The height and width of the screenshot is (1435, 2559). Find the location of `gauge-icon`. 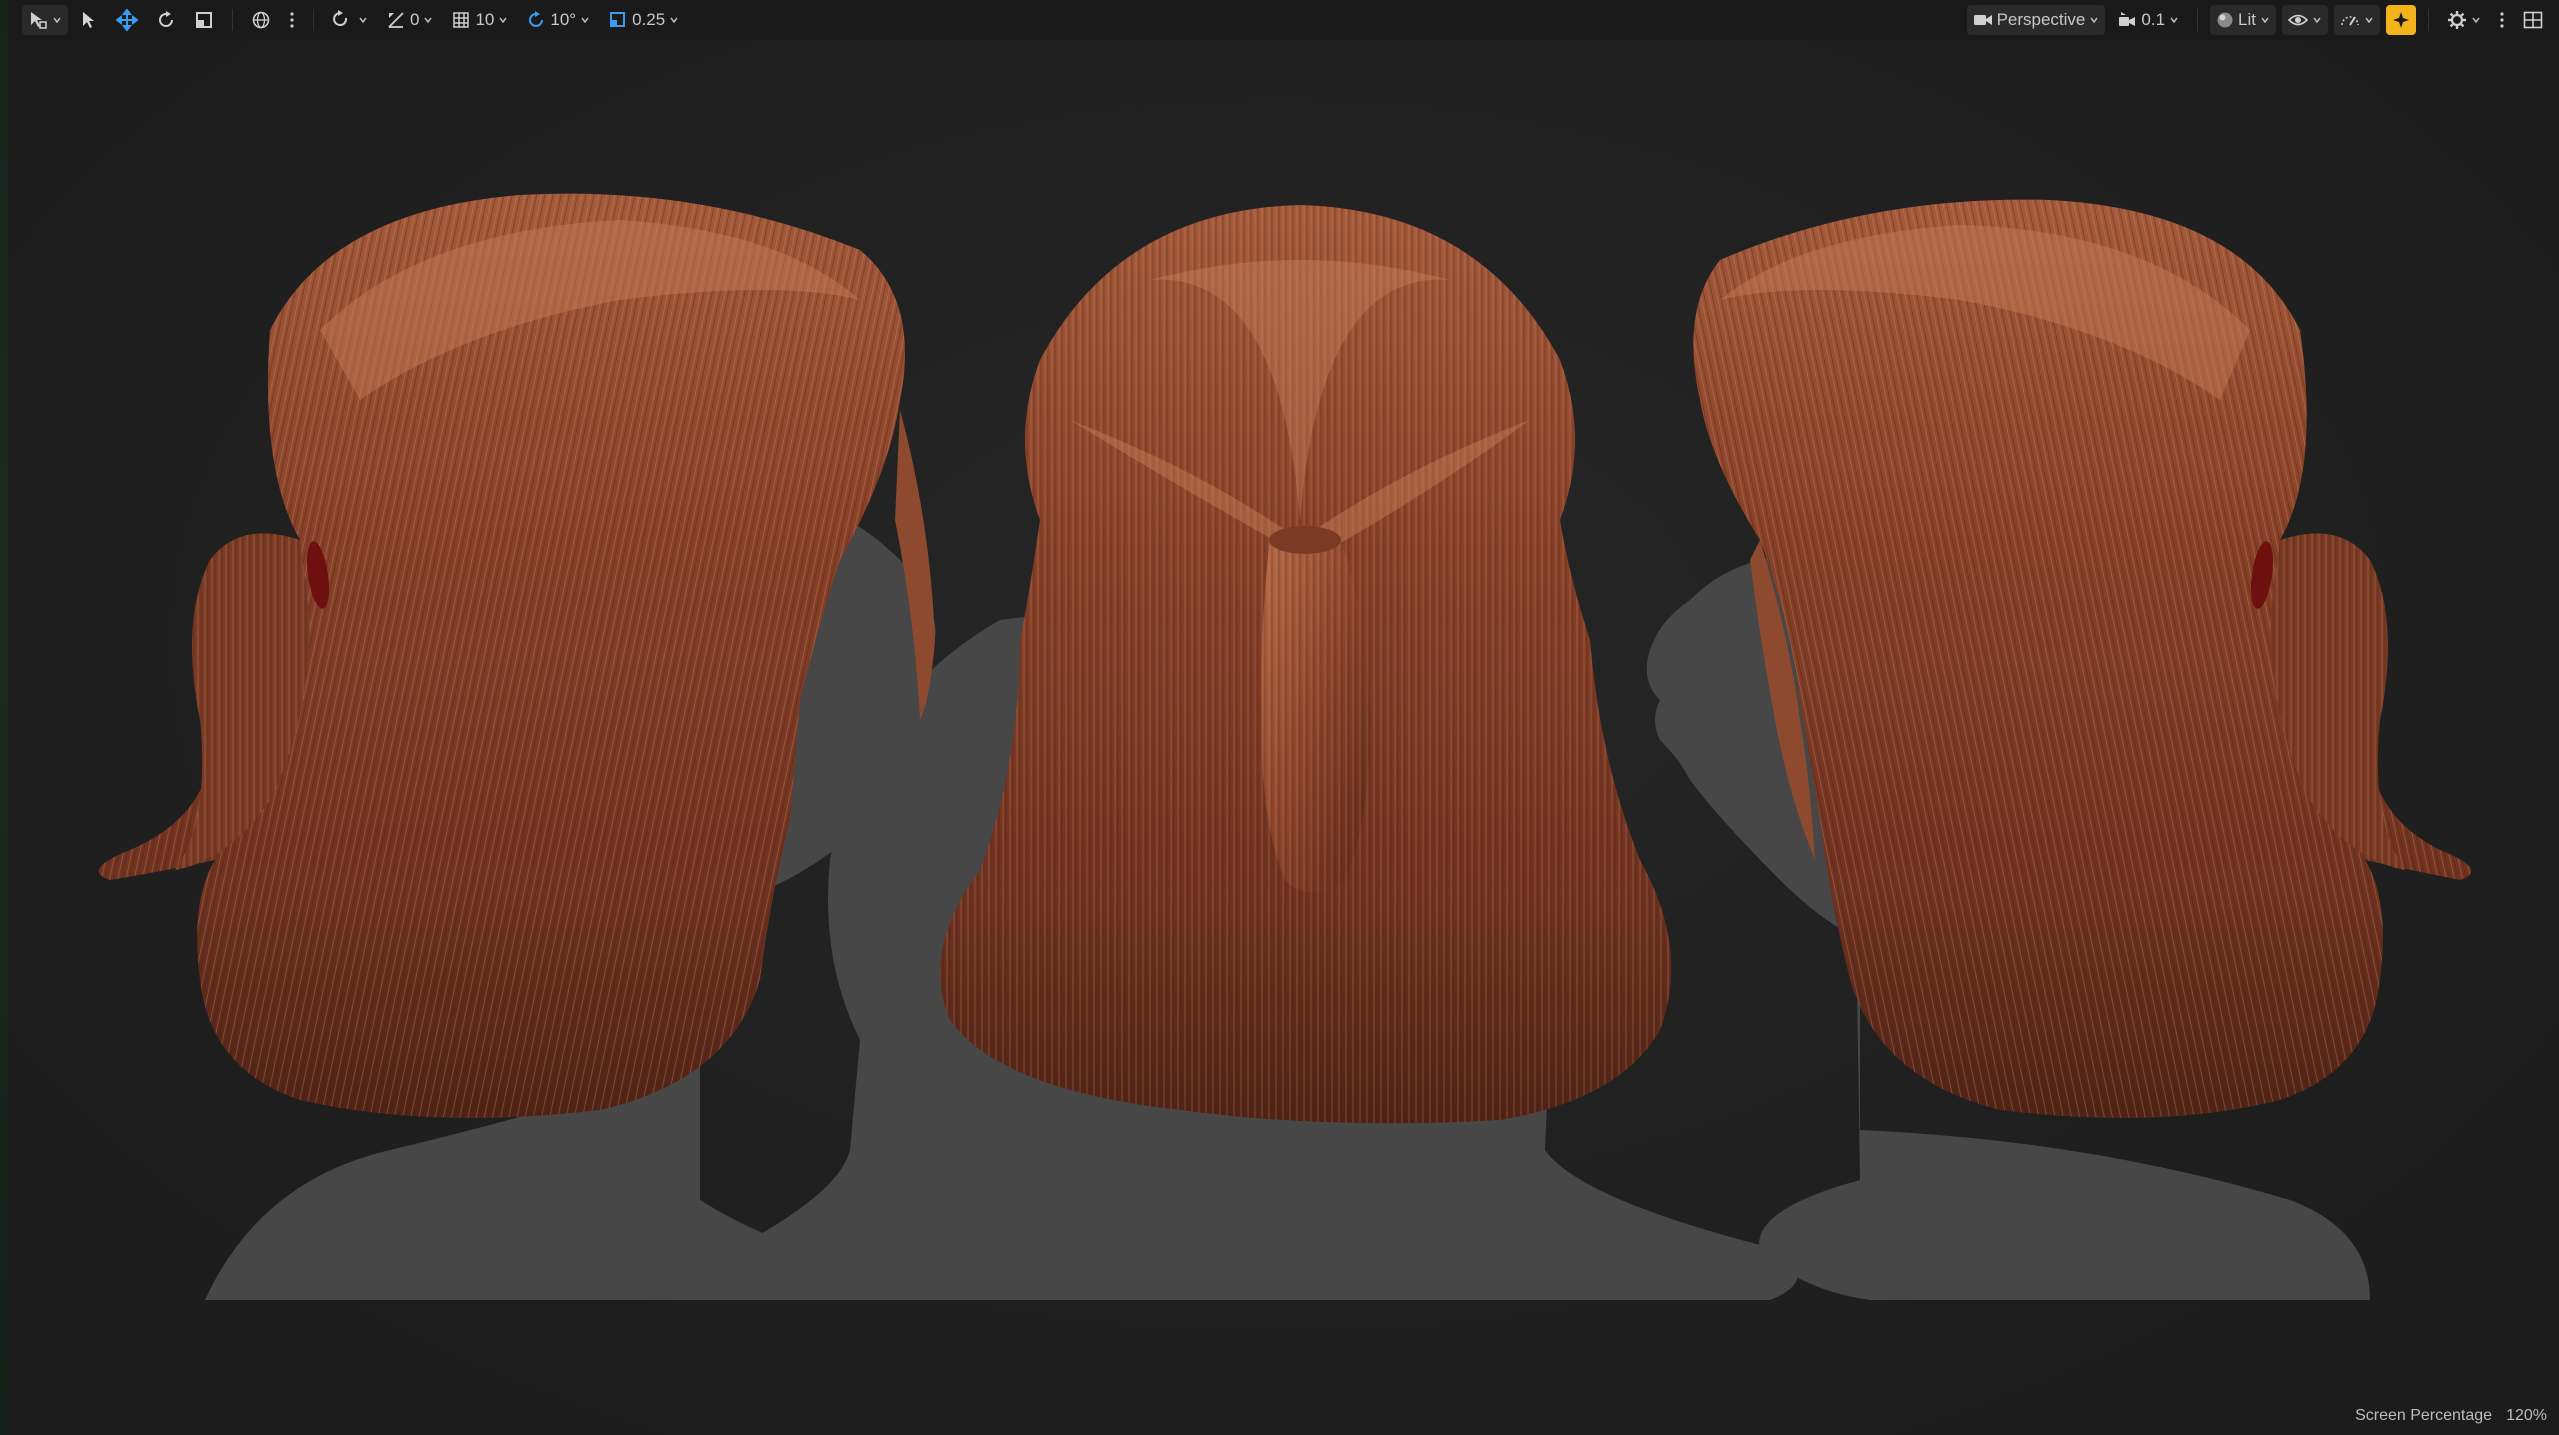

gauge-icon is located at coordinates (2350, 21).